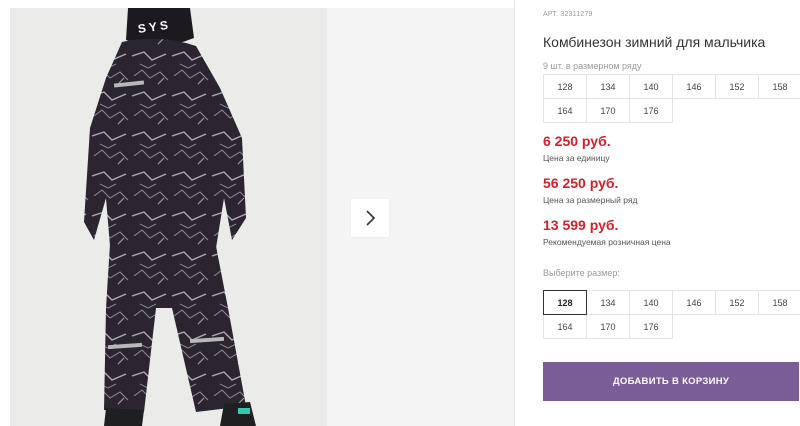 The height and width of the screenshot is (426, 800). I want to click on row-price: 56 250 руб., so click(581, 183).